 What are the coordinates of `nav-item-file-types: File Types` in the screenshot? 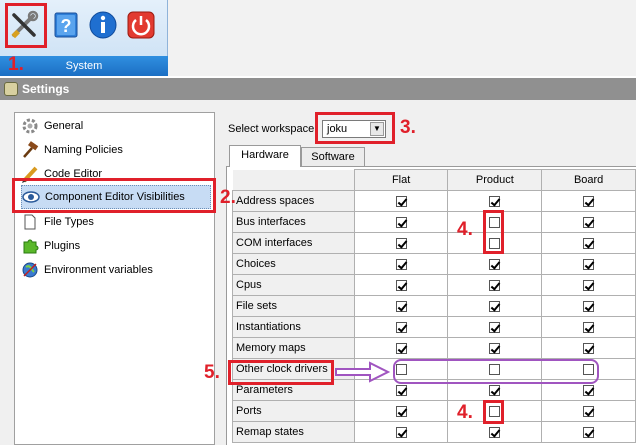 It's located at (116, 222).